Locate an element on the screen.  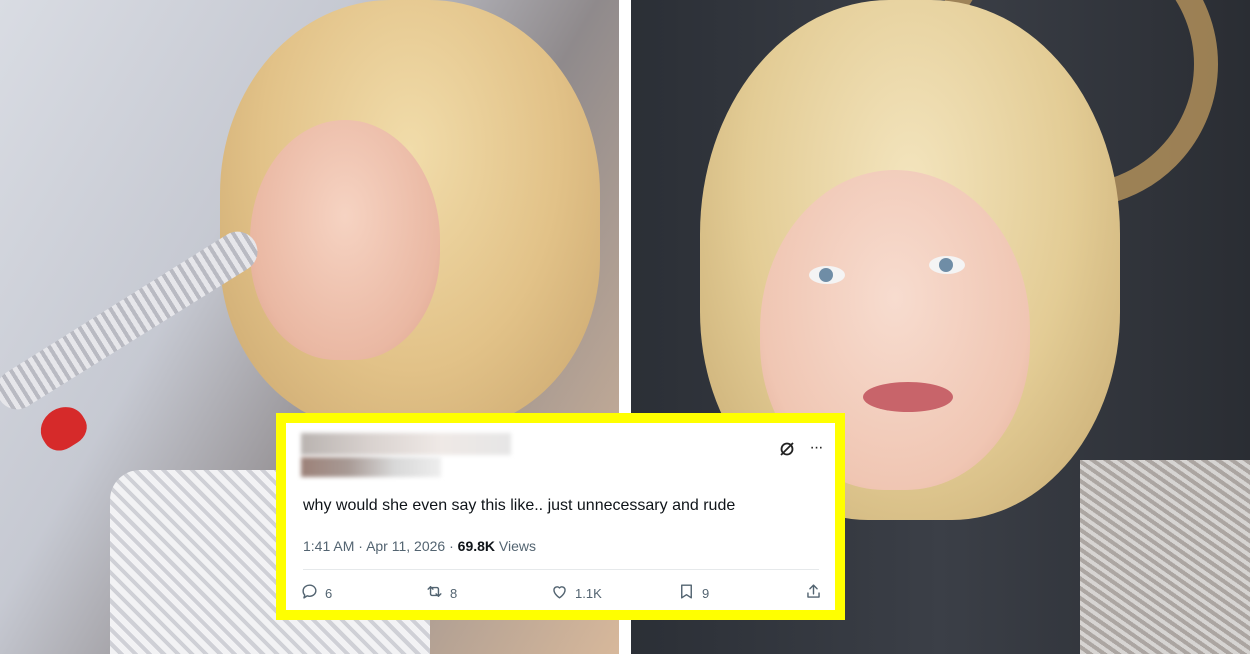
tweet-date: Apr 11, 2026 is located at coordinates (405, 546).